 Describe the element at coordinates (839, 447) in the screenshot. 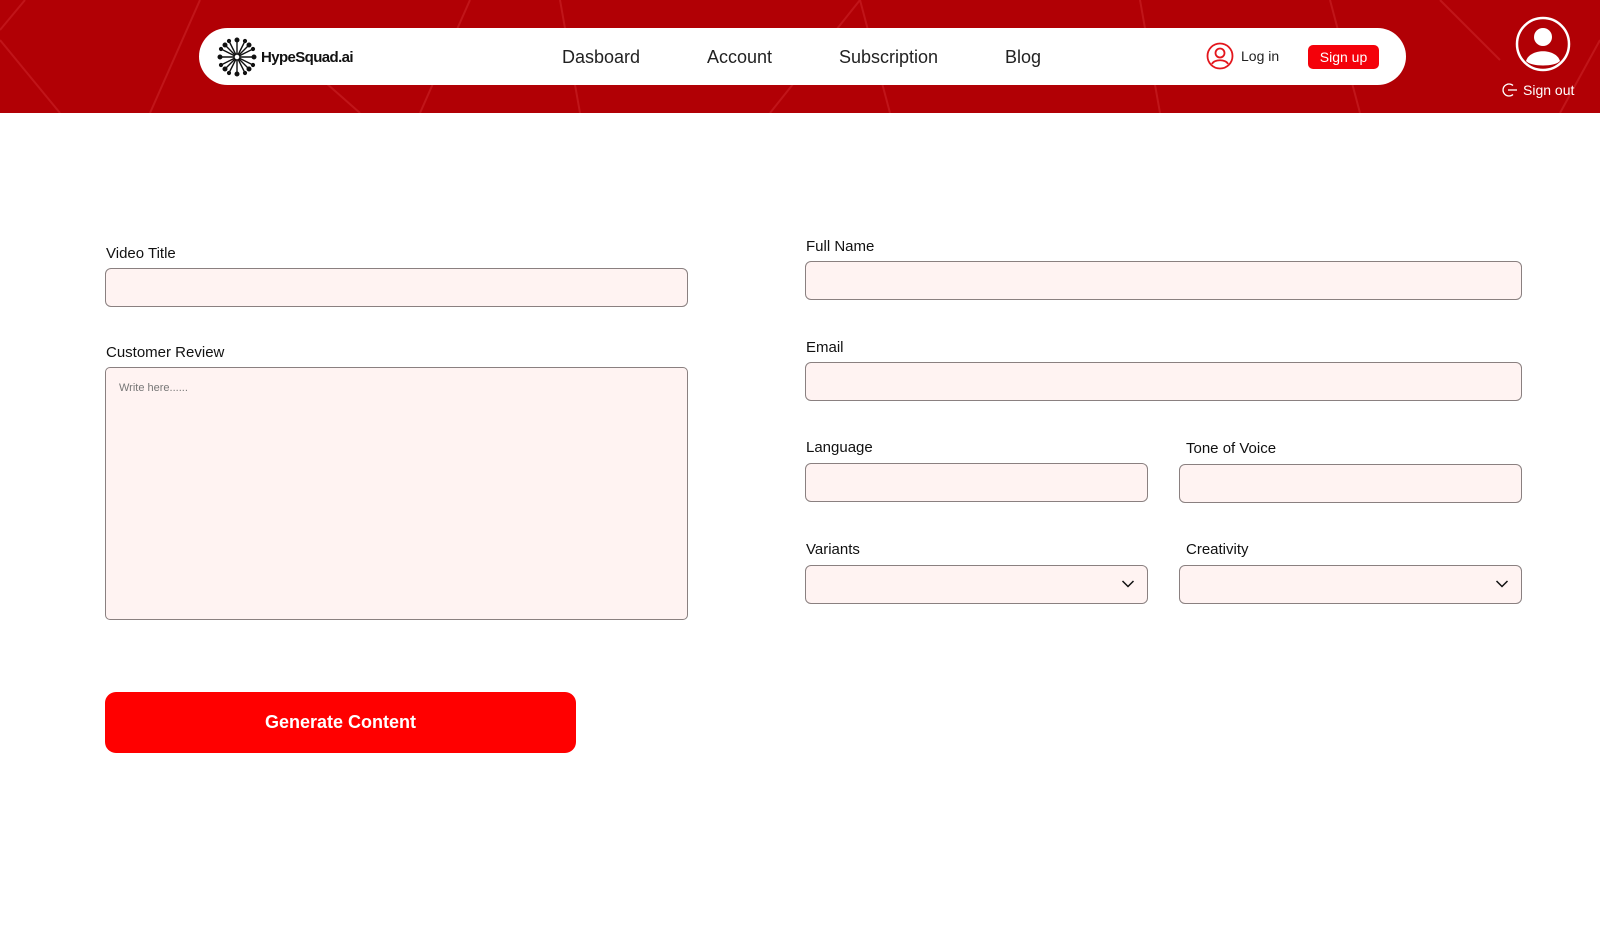

I see `language-label: Language` at that location.